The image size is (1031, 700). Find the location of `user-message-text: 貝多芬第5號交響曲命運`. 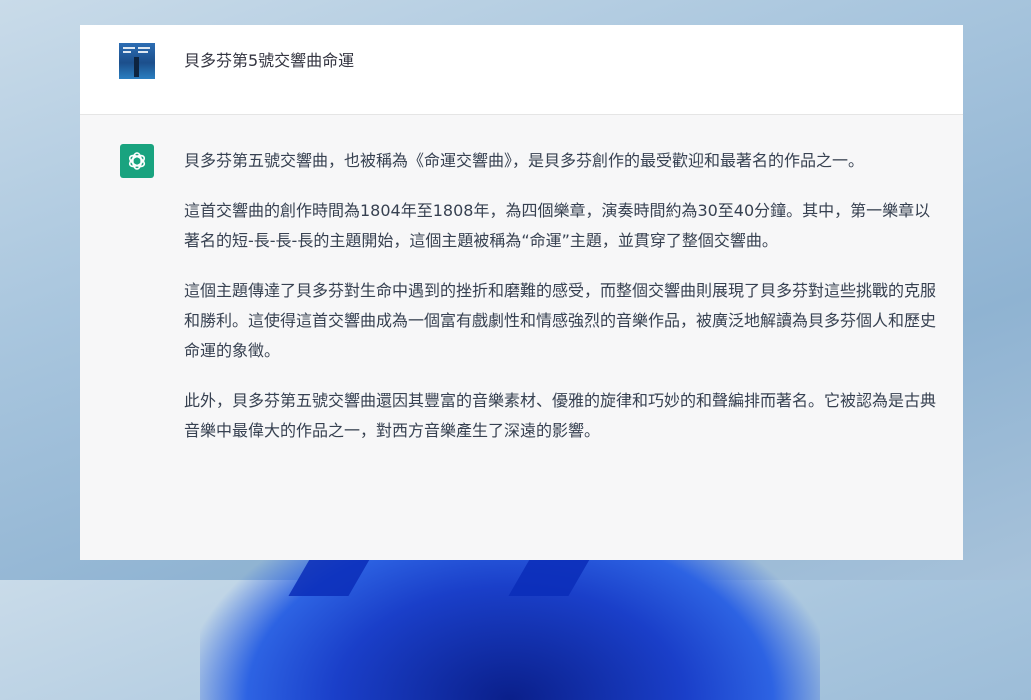

user-message-text: 貝多芬第5號交響曲命運 is located at coordinates (269, 60).